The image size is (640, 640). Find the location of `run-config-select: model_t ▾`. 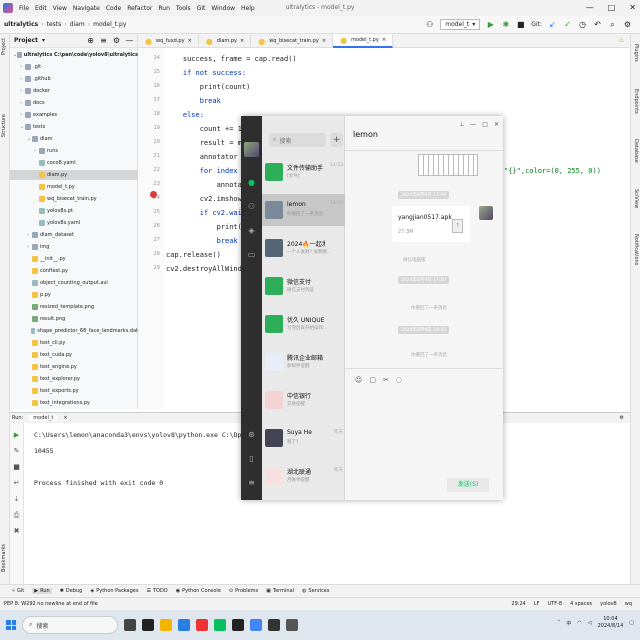

run-config-select: model_t ▾ is located at coordinates (460, 24).